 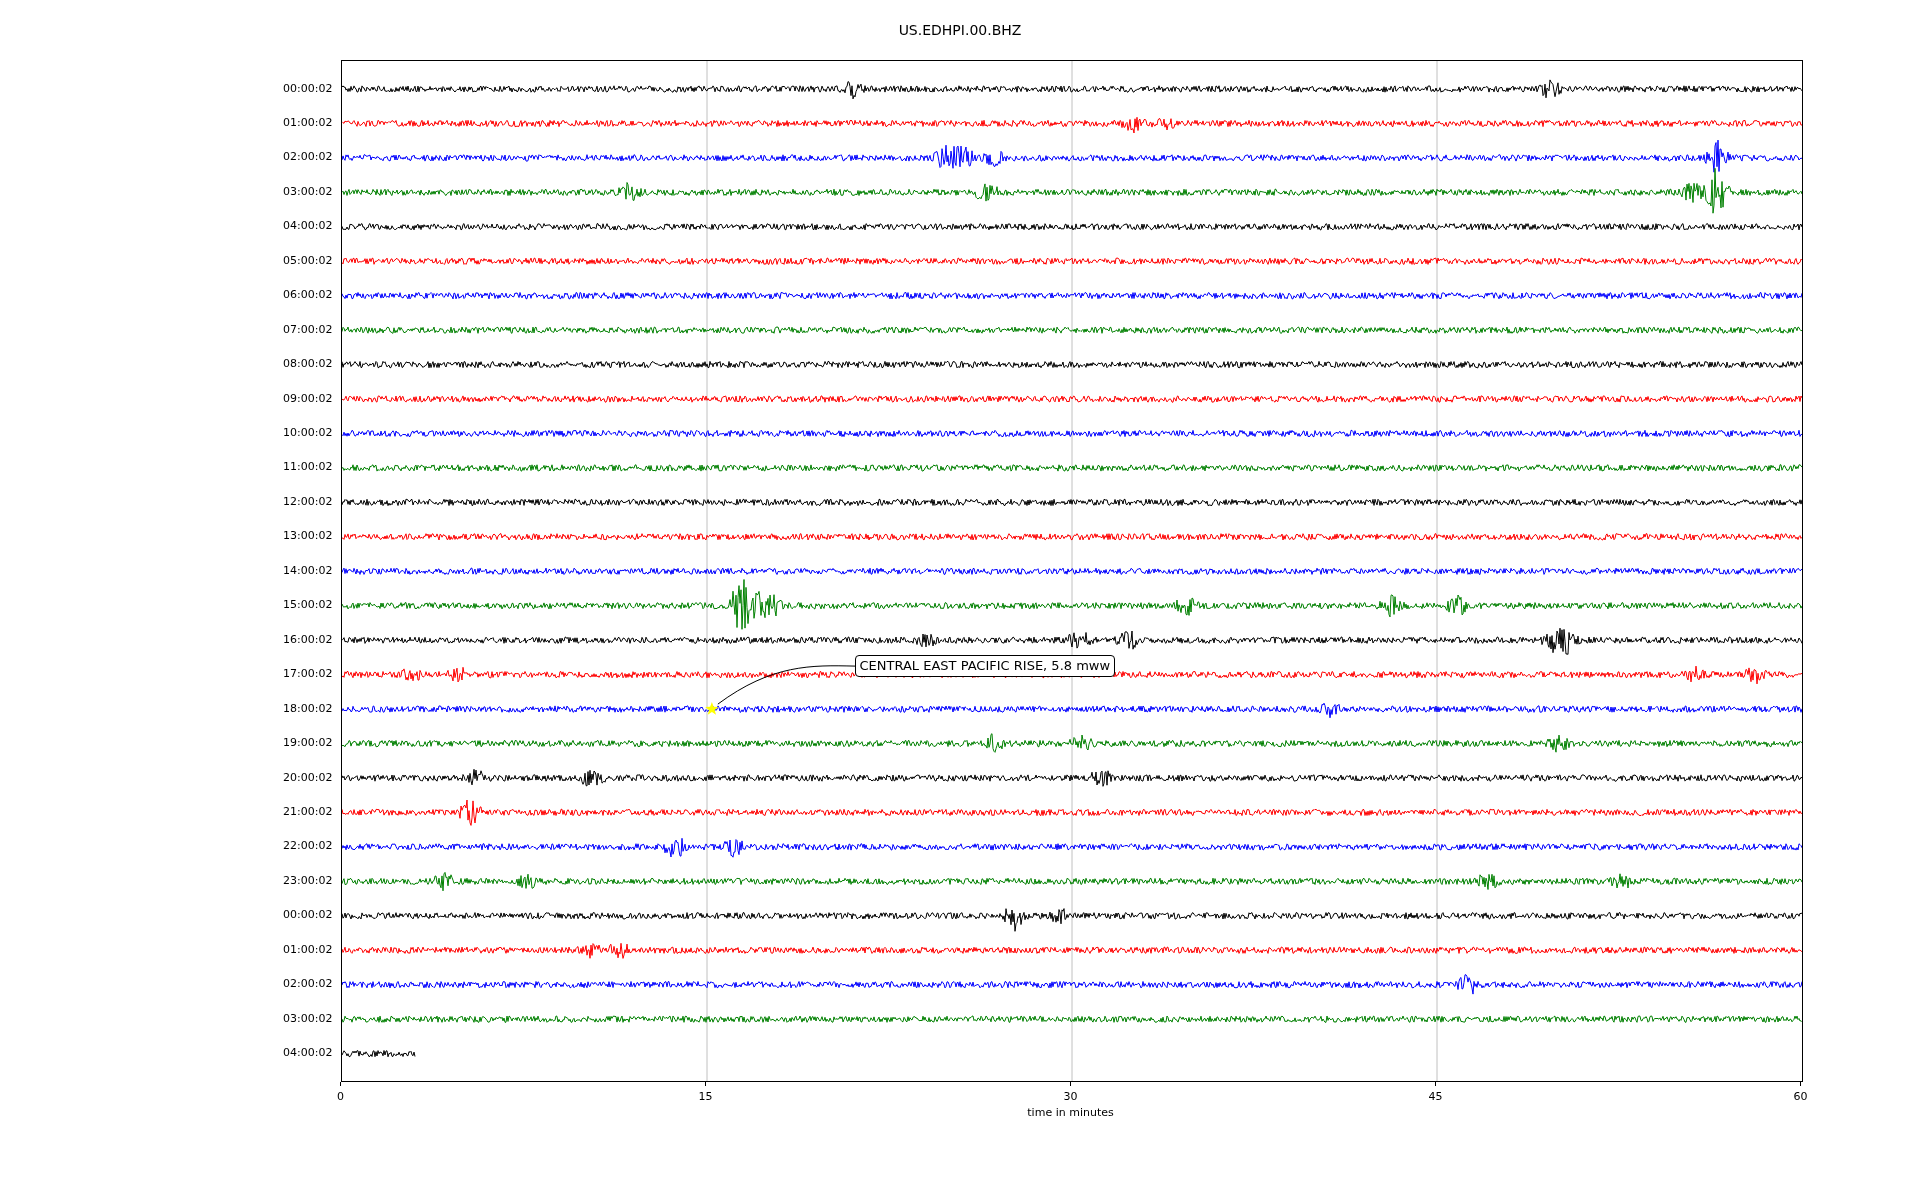 I want to click on x-axis-label: time in minutes, so click(x=1070, y=1112).